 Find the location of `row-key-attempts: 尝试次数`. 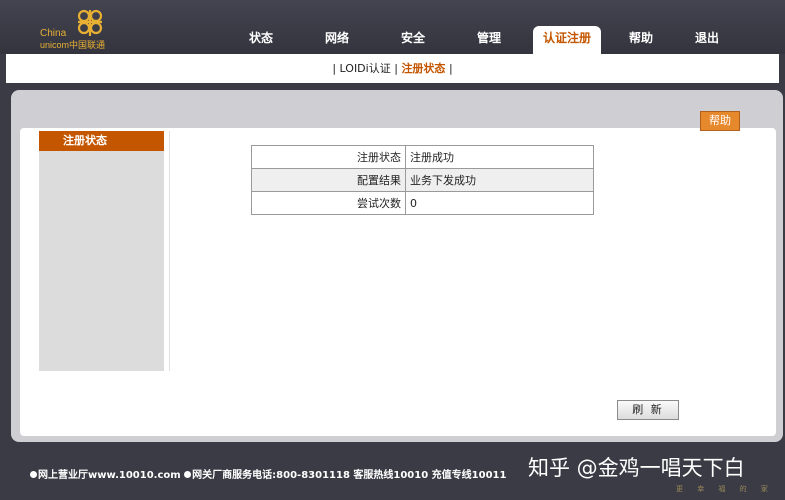

row-key-attempts: 尝试次数 is located at coordinates (328, 203).